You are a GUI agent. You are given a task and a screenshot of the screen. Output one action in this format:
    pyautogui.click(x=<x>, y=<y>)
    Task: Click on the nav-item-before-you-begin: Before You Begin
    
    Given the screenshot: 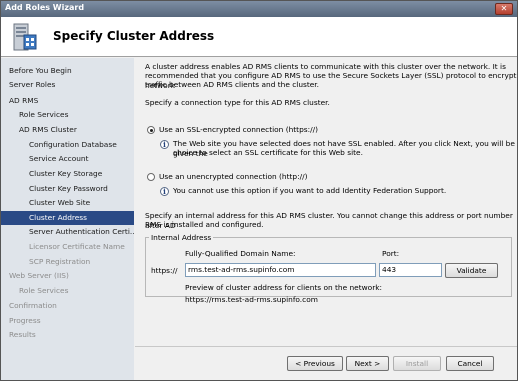 What is the action you would take?
    pyautogui.click(x=67, y=71)
    